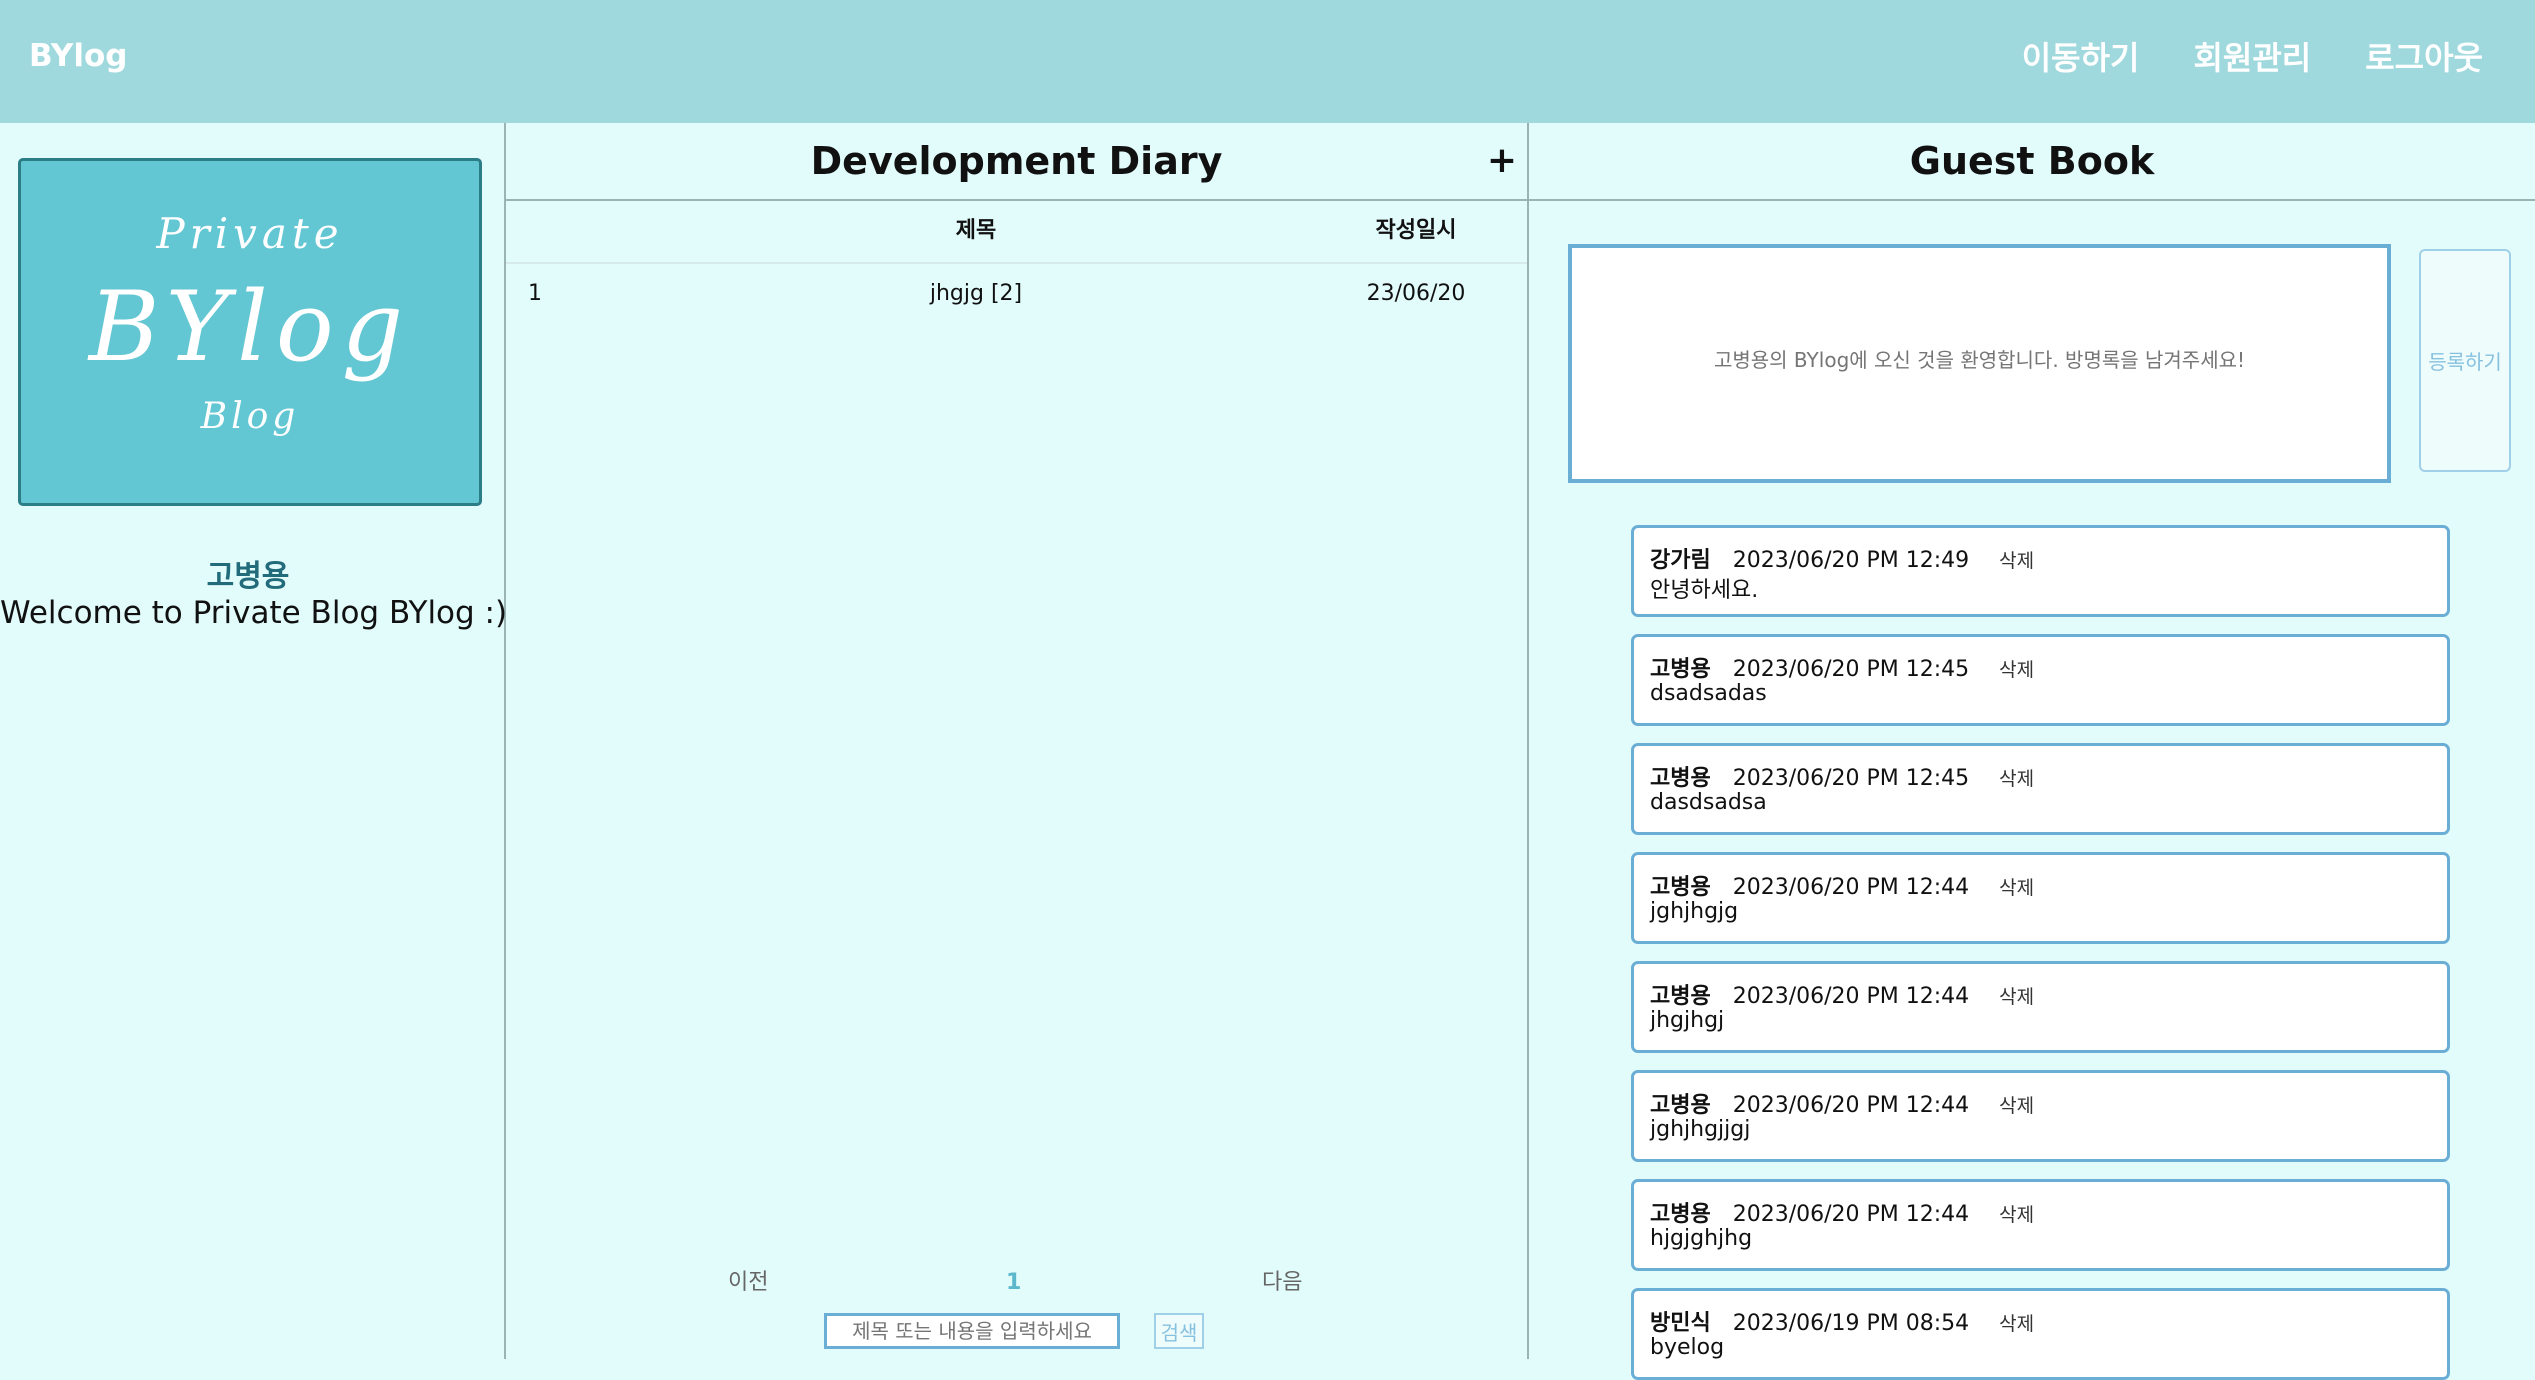 The width and height of the screenshot is (2535, 1380). I want to click on nav-link-member-management: 회원관리, so click(2252, 56).